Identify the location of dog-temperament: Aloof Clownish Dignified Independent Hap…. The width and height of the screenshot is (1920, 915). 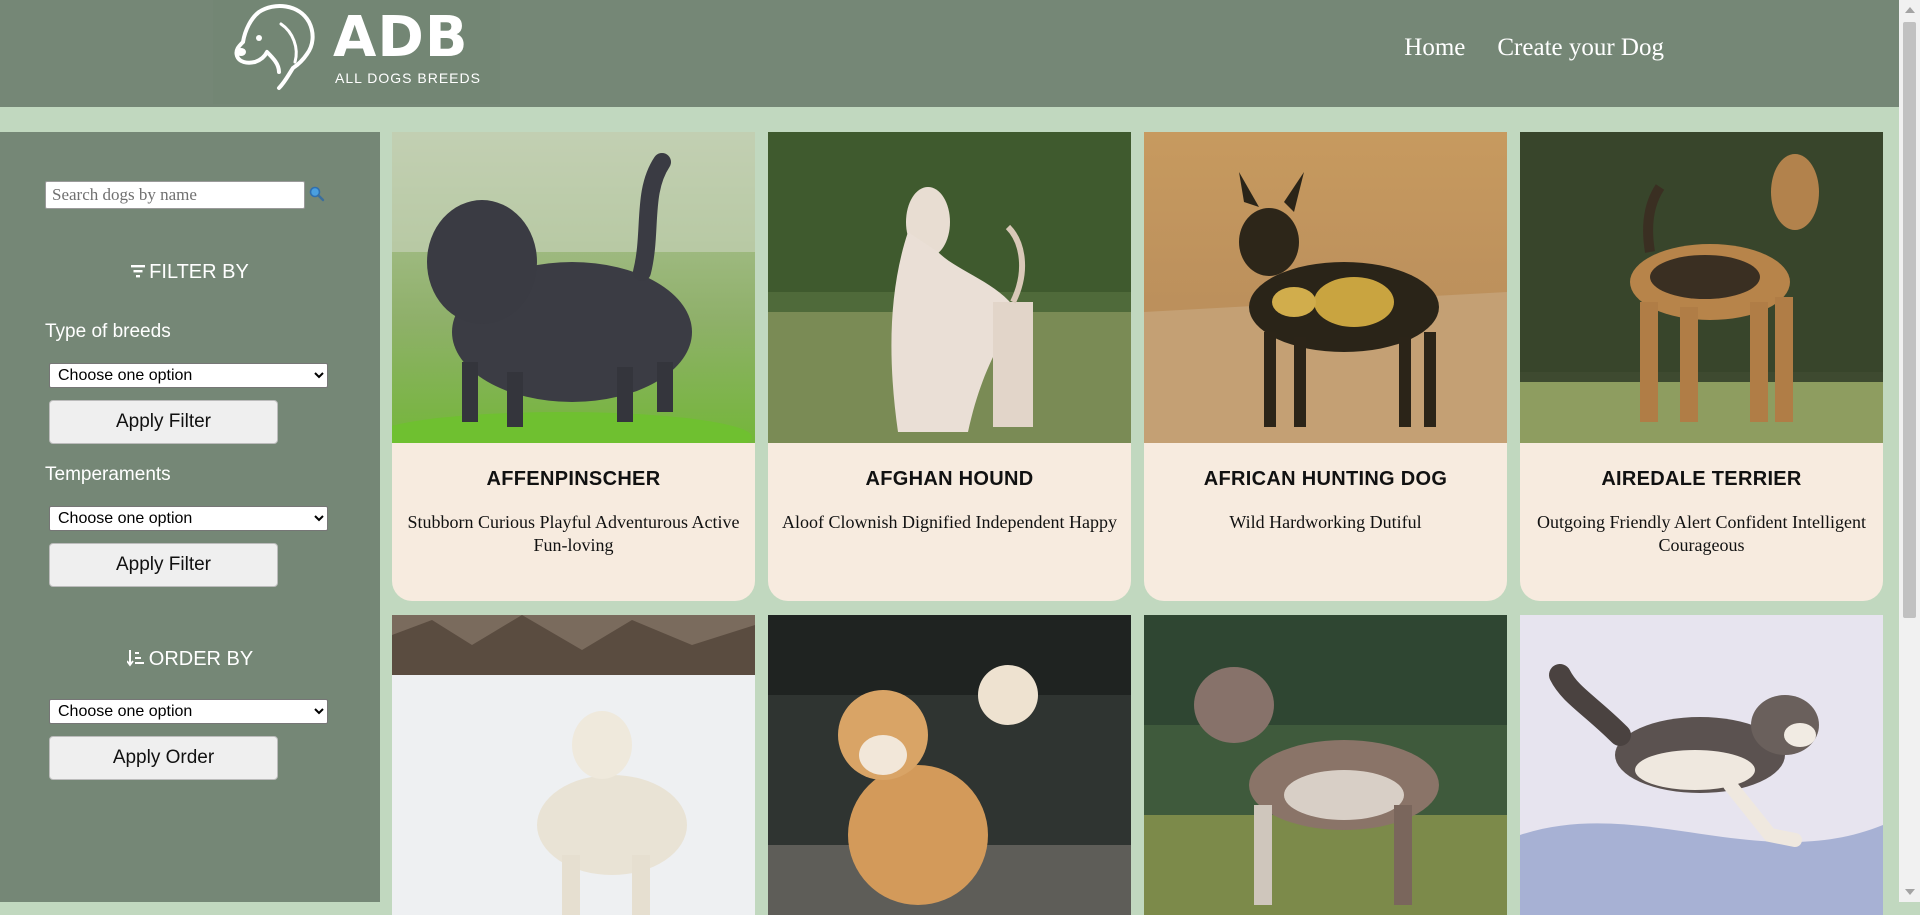
(949, 522).